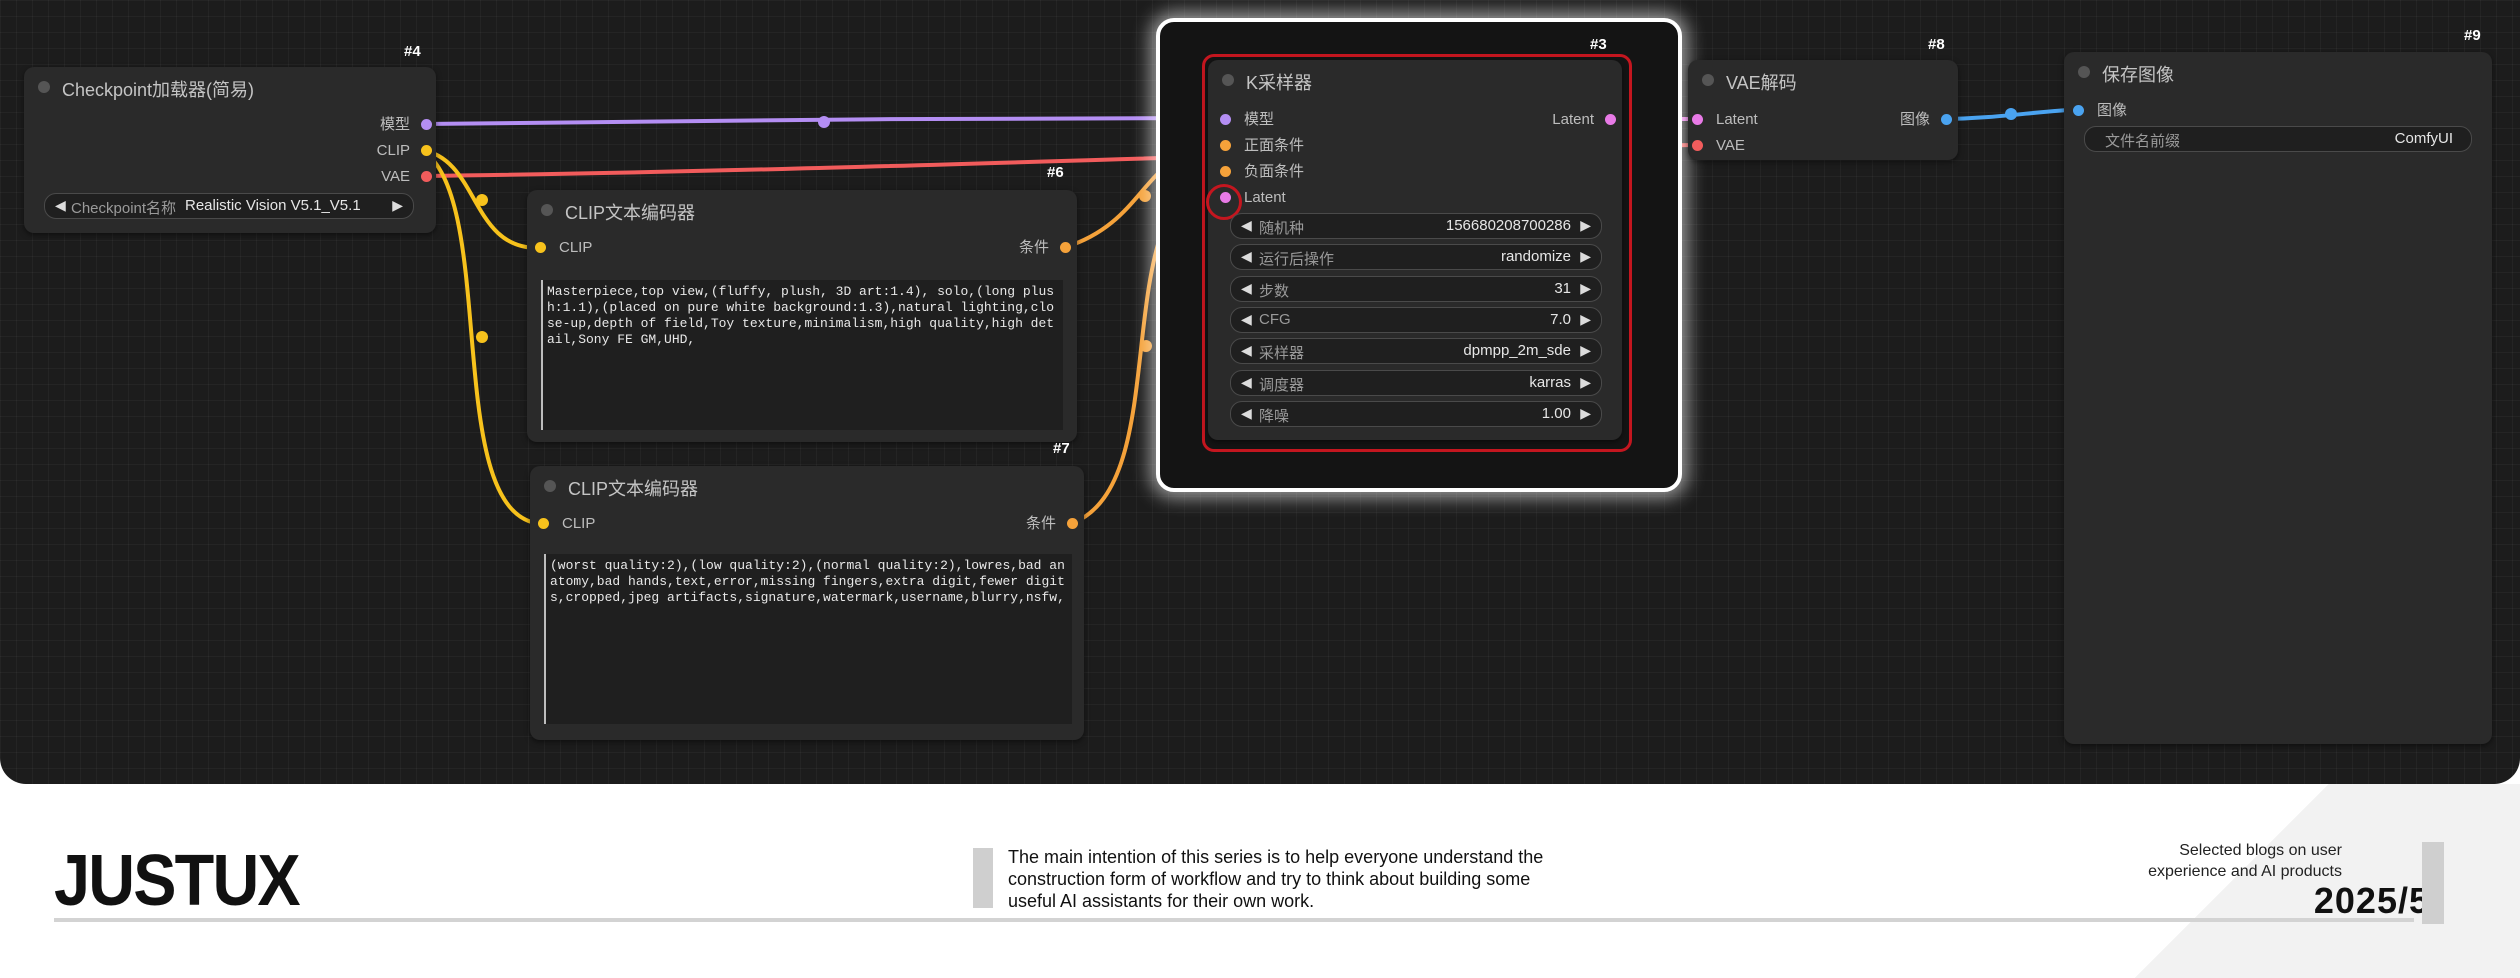  Describe the element at coordinates (1598, 44) in the screenshot. I see `node-id-ksampler: #3` at that location.